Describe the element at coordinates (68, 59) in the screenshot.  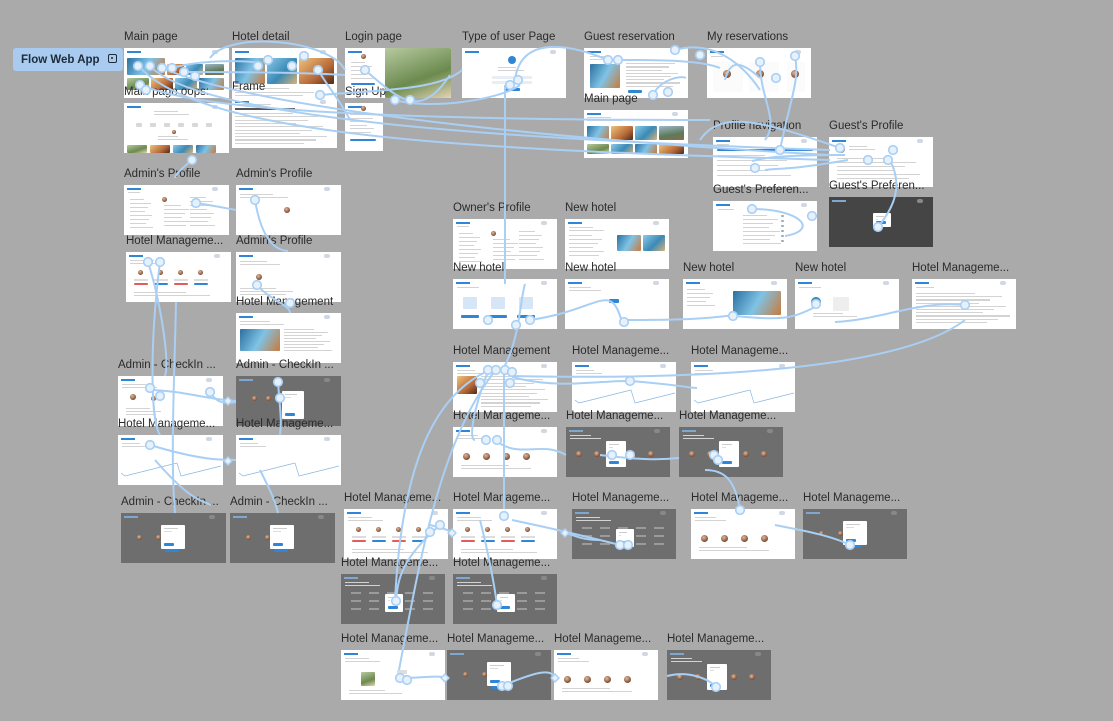
I see `flow-starting-point: Flow Web App` at that location.